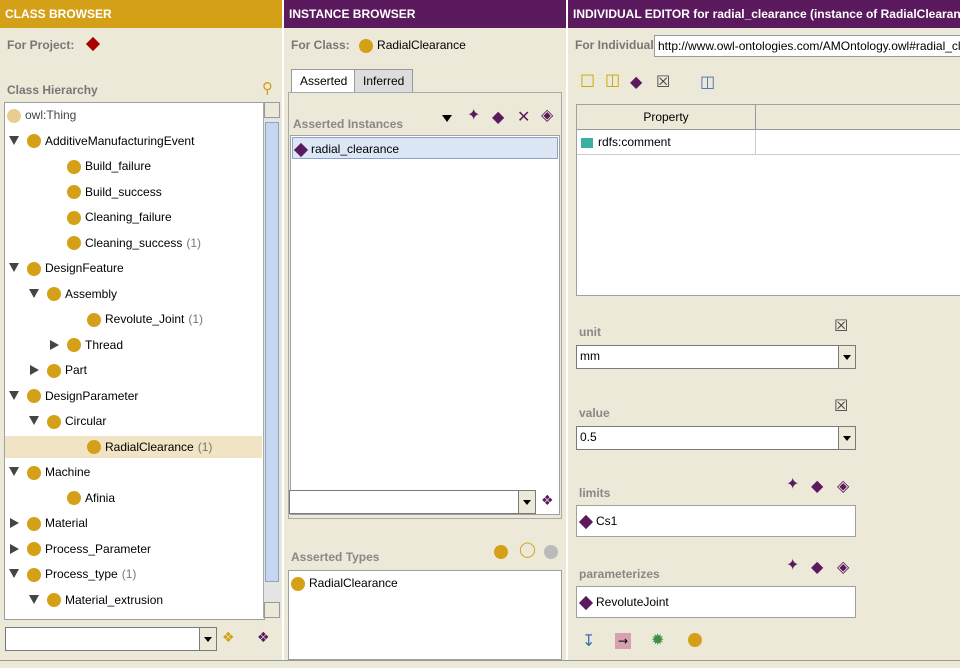 The height and width of the screenshot is (668, 960). What do you see at coordinates (588, 641) in the screenshot?
I see `import-icon: ↧` at bounding box center [588, 641].